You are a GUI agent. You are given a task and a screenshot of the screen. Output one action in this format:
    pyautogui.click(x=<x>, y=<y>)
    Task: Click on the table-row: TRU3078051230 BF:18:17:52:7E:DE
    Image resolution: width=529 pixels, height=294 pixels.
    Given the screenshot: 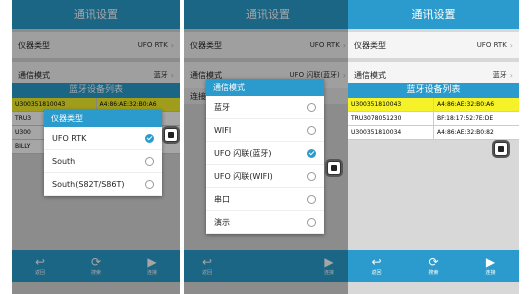 What is the action you would take?
    pyautogui.click(x=433, y=119)
    